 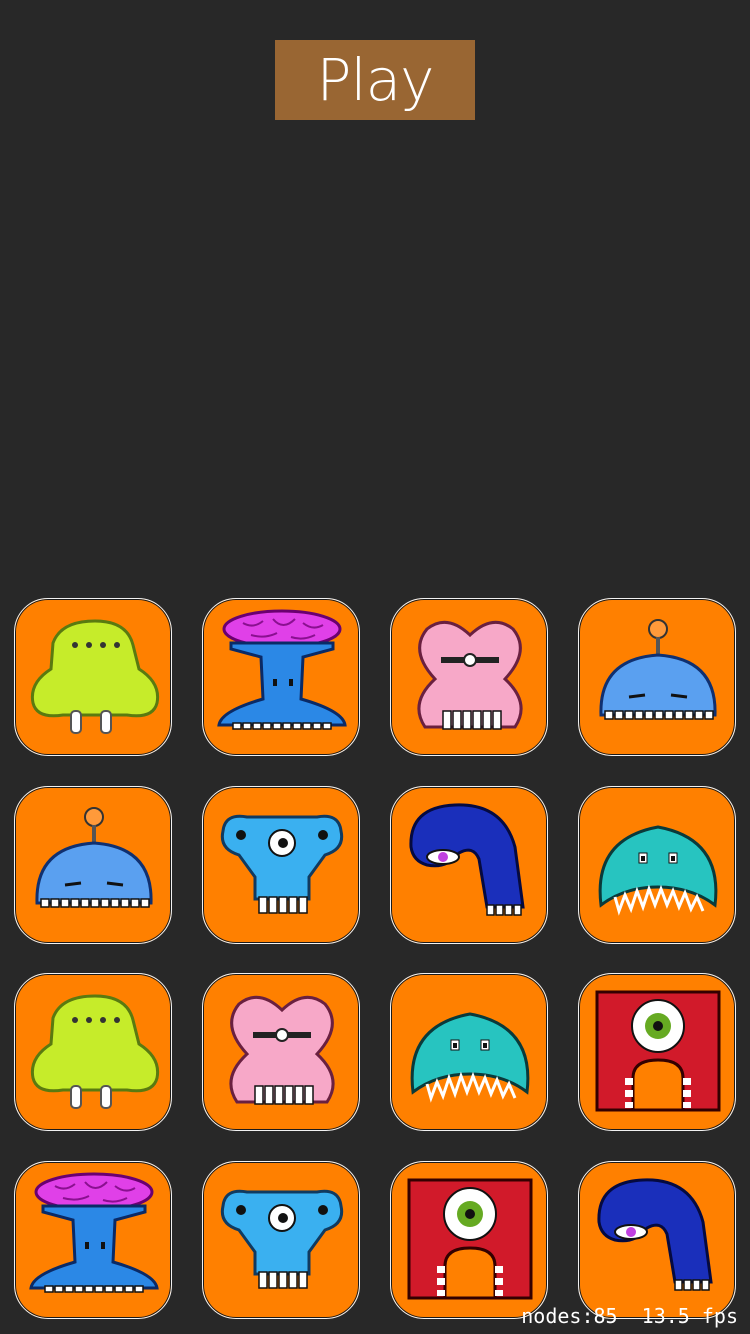 I want to click on debug-stats: nodes:85 13.5 fps, so click(x=629, y=1316).